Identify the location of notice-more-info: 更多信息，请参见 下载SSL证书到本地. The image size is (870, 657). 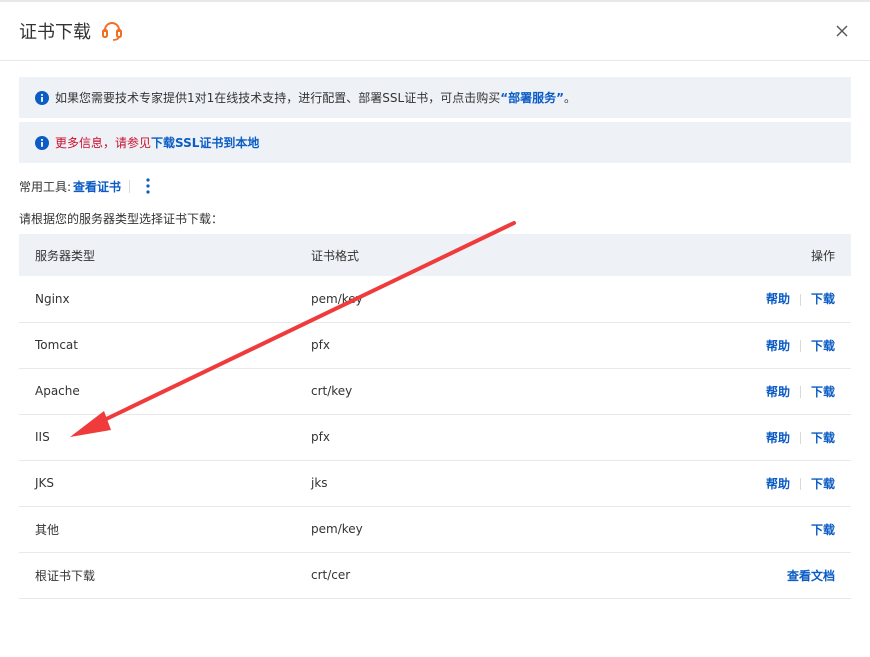
(435, 142).